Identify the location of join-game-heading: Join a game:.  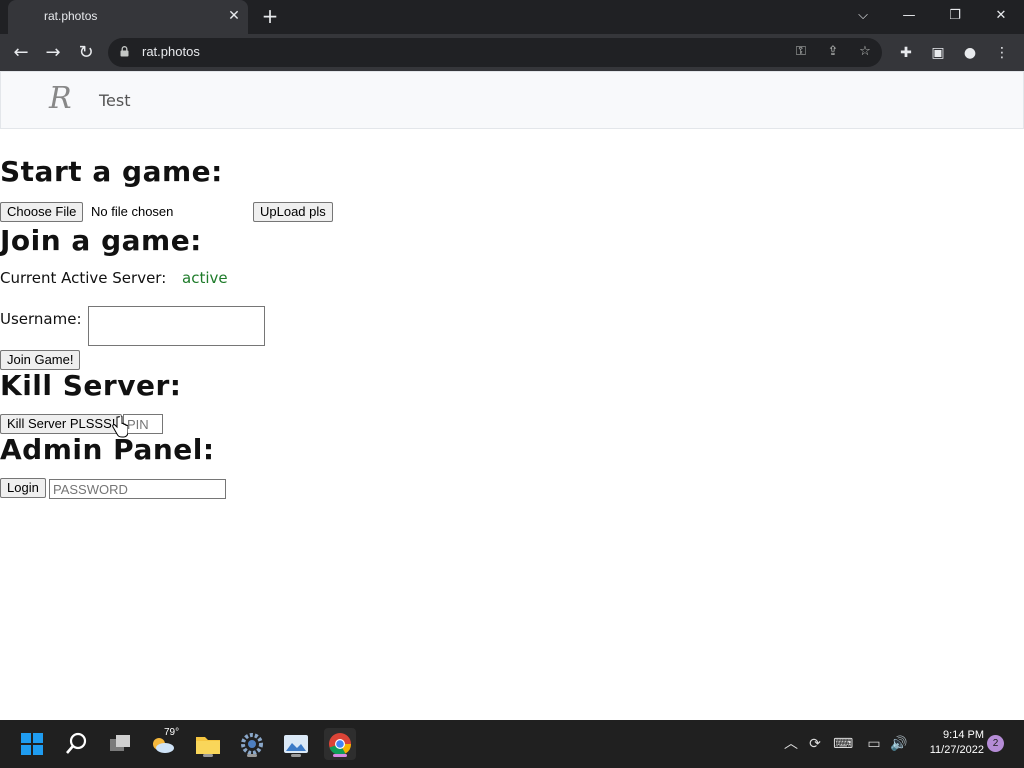
(101, 240).